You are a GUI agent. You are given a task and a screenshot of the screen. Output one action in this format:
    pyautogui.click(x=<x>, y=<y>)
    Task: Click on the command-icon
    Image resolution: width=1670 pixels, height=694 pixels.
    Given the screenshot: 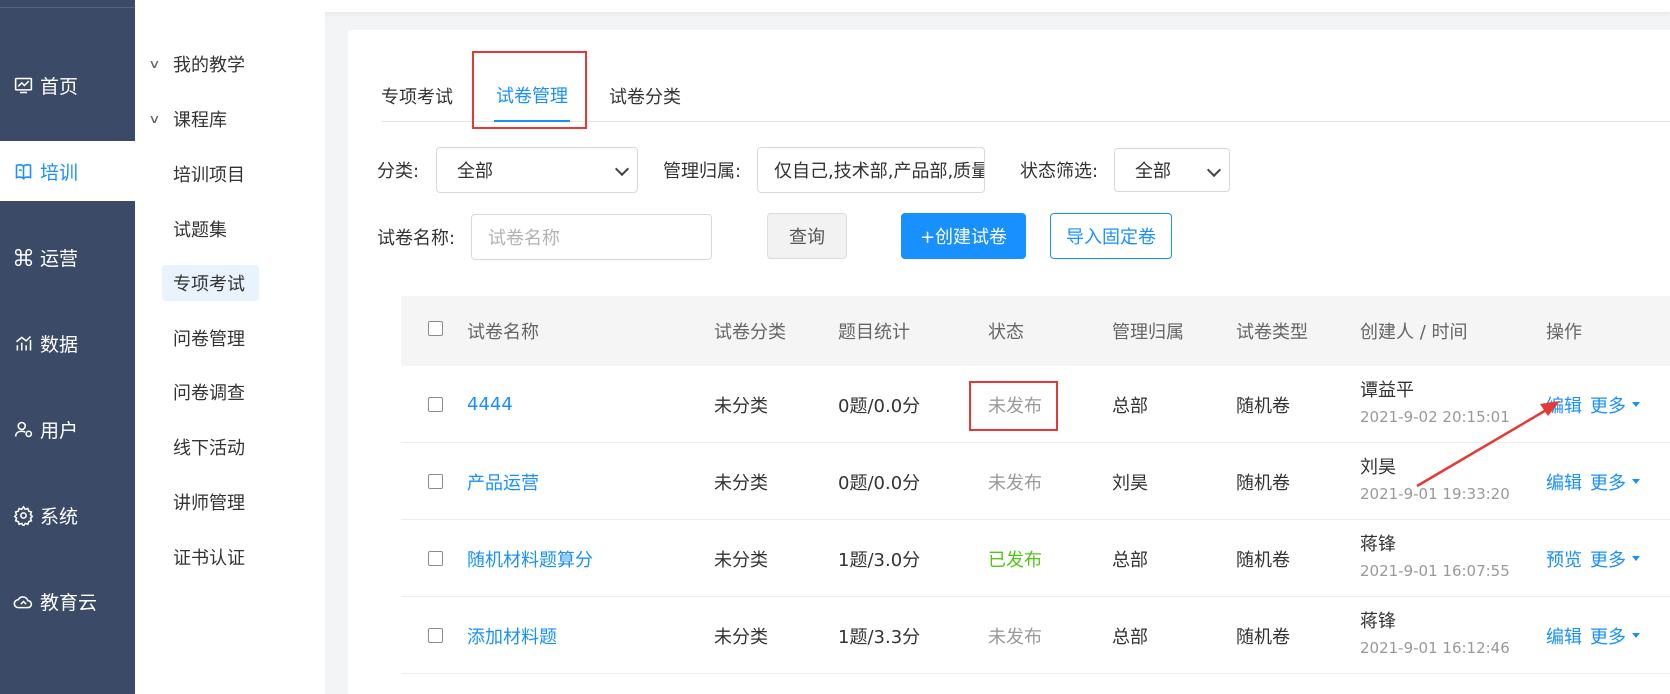 What is the action you would take?
    pyautogui.click(x=23, y=257)
    